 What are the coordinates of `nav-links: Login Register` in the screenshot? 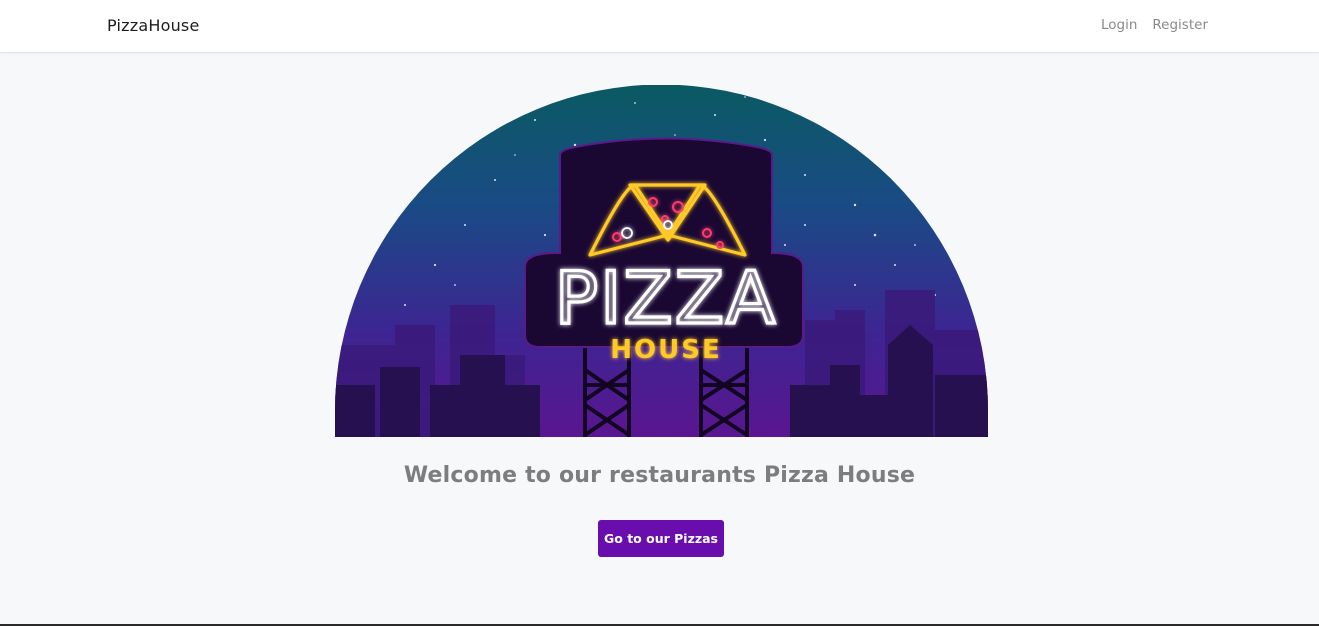 It's located at (1154, 25).